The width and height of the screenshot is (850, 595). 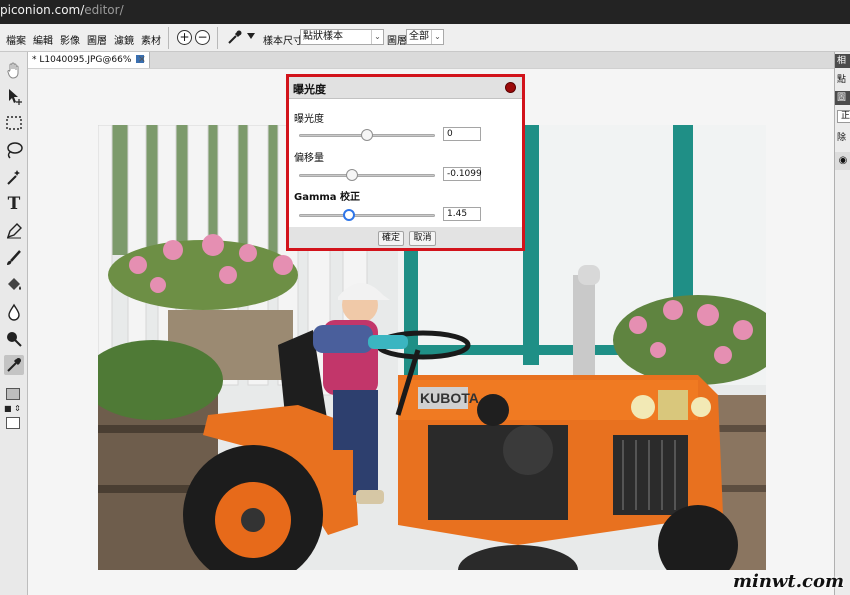 I want to click on menu-layer: 圖層, so click(x=97, y=39).